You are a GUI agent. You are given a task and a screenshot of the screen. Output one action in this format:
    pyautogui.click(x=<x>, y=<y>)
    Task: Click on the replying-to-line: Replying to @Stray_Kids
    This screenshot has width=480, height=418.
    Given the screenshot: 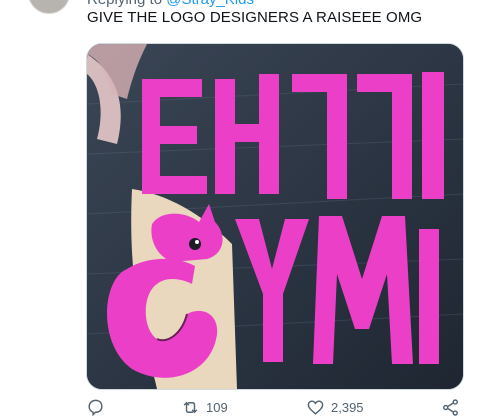 What is the action you would take?
    pyautogui.click(x=170, y=4)
    